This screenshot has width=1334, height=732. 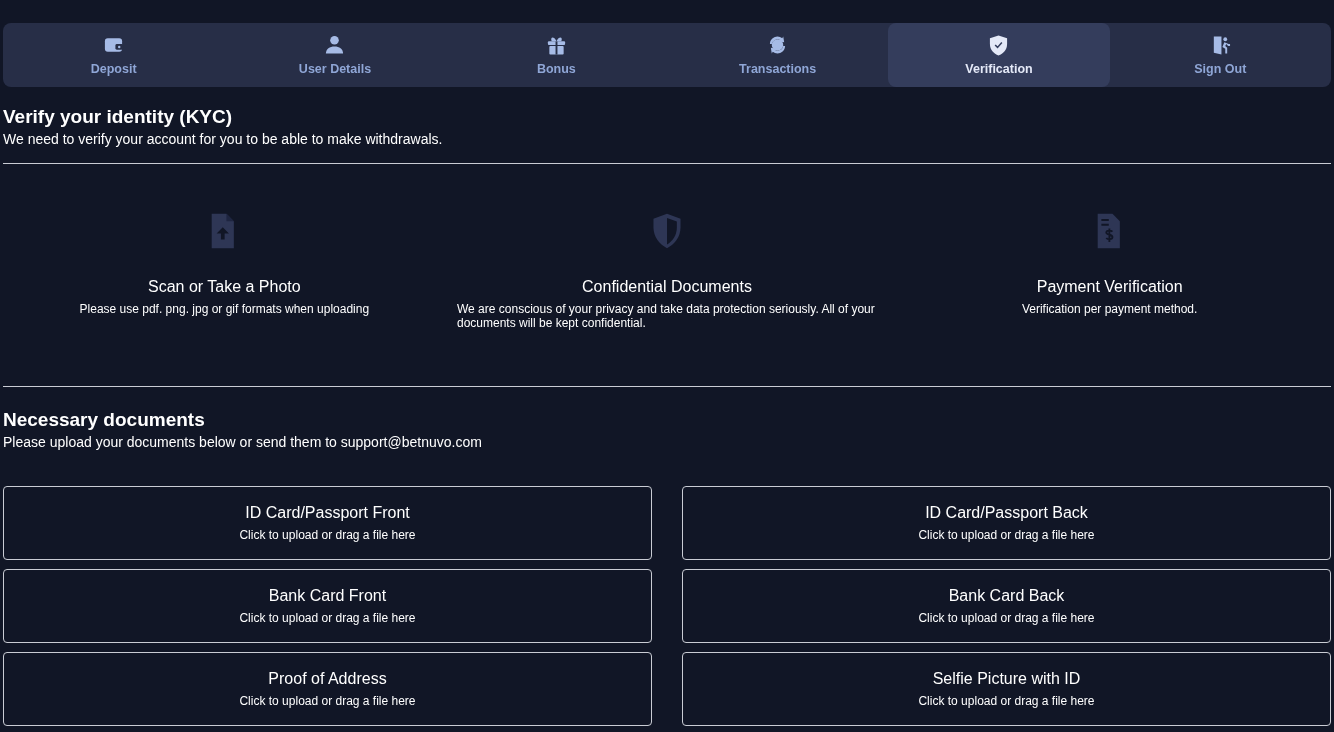 What do you see at coordinates (1006, 606) in the screenshot?
I see `upload-area: Bank Card Back Click to upload or drag a file here` at bounding box center [1006, 606].